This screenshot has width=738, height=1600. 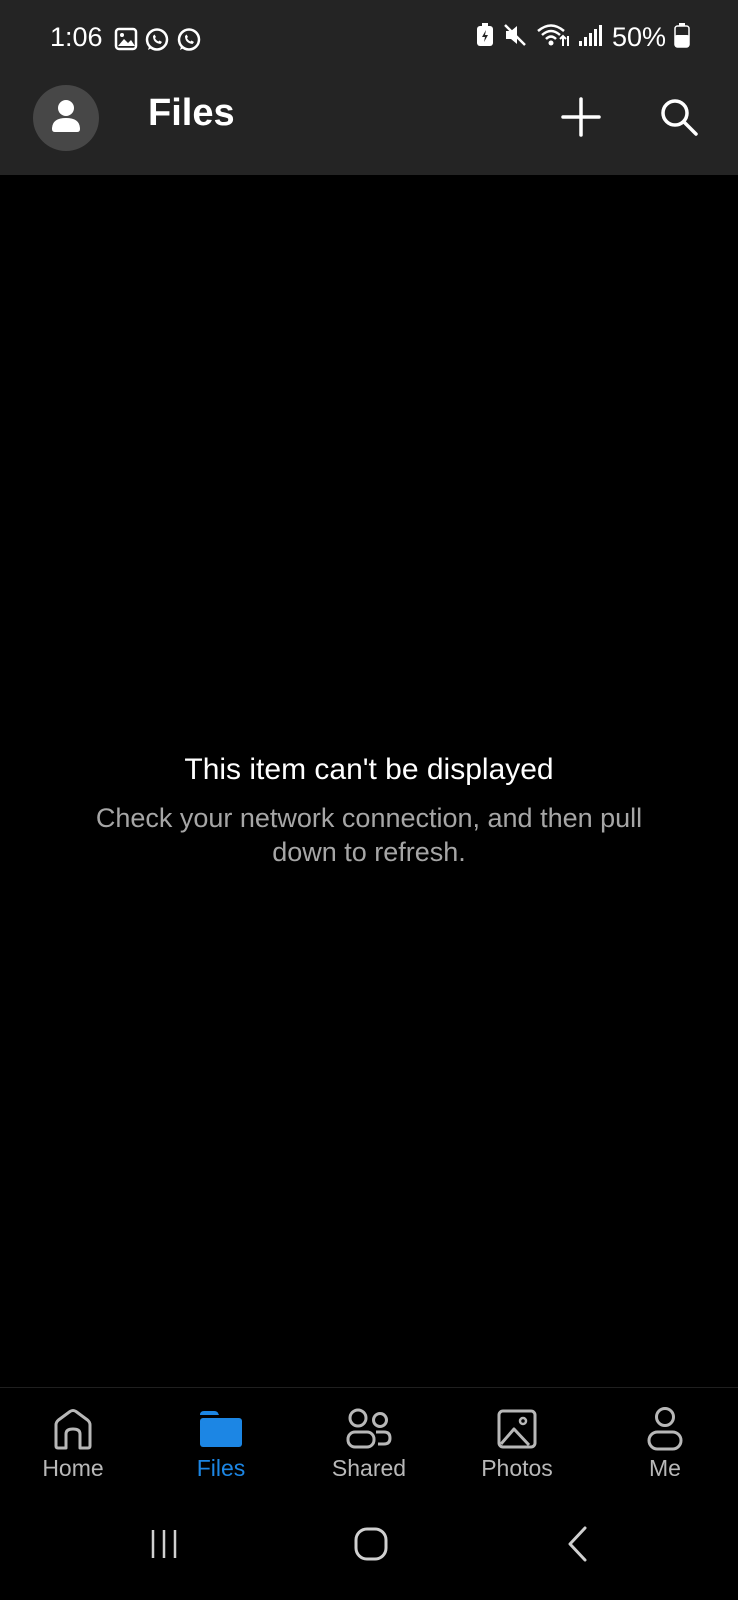 I want to click on folder-icon, so click(x=221, y=1429).